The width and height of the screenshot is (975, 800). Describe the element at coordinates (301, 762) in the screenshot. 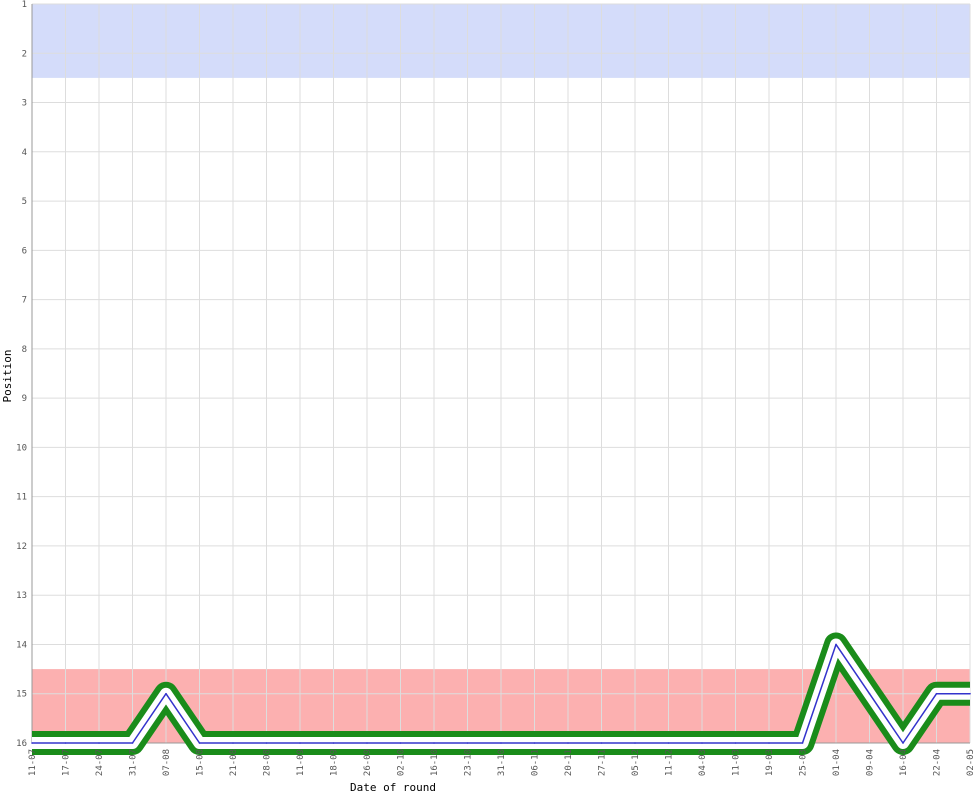

I see `x-tick-label: 11-09` at that location.